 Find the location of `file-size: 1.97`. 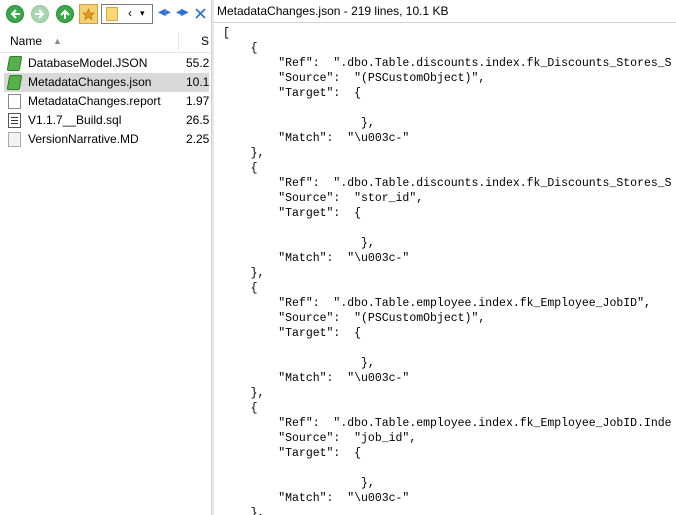

file-size: 1.97 is located at coordinates (198, 101).